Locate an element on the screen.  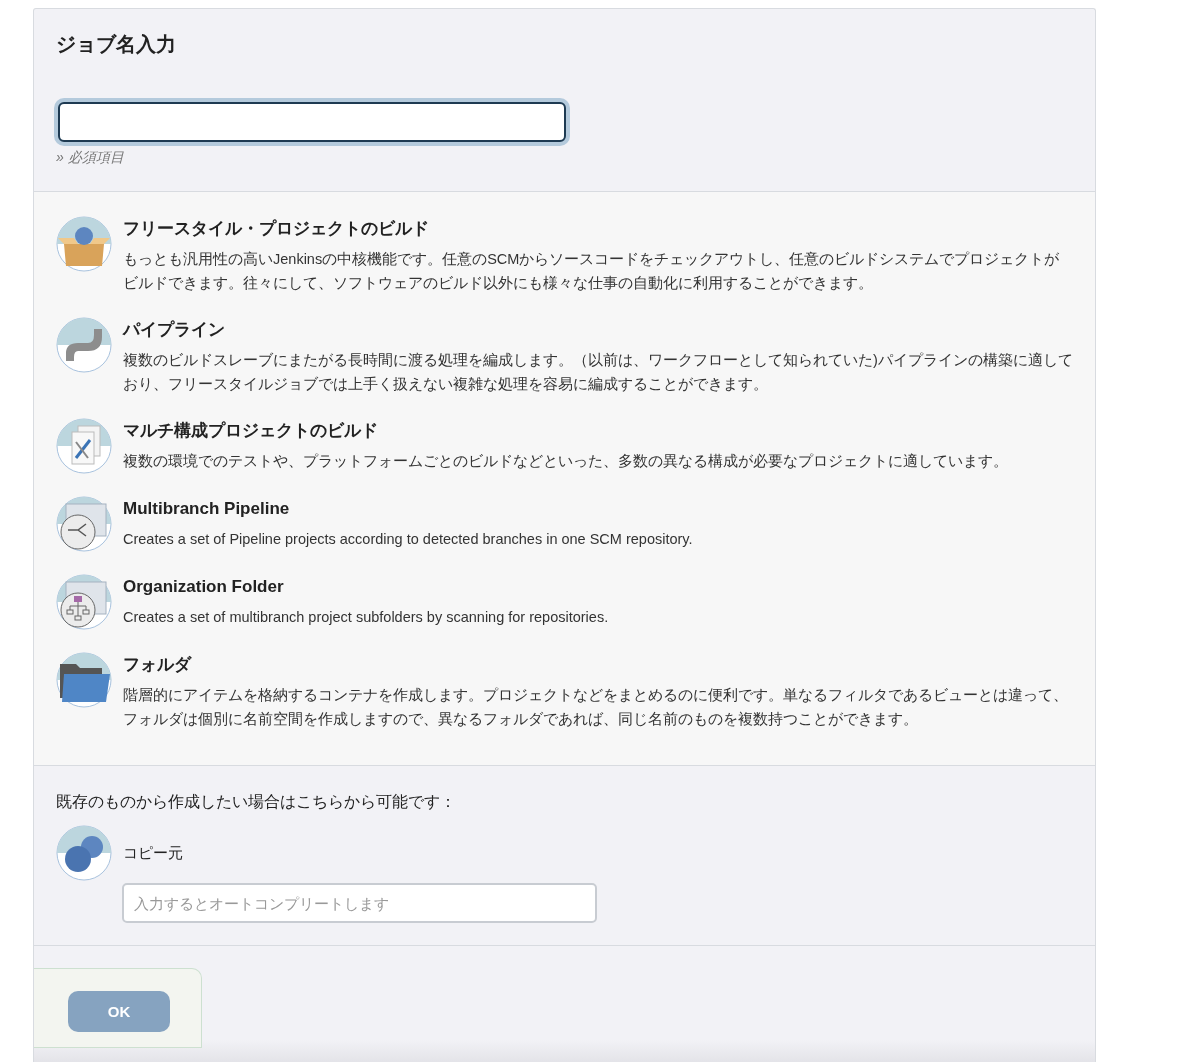
box-icon is located at coordinates (84, 244).